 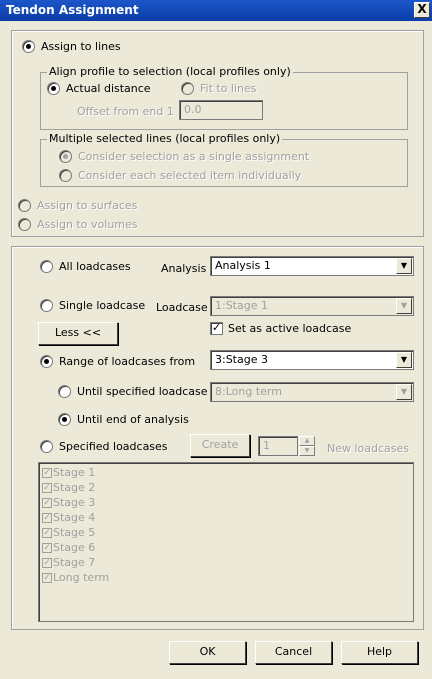 I want to click on radio-assign-volumes: Assign to volumes, so click(x=78, y=224).